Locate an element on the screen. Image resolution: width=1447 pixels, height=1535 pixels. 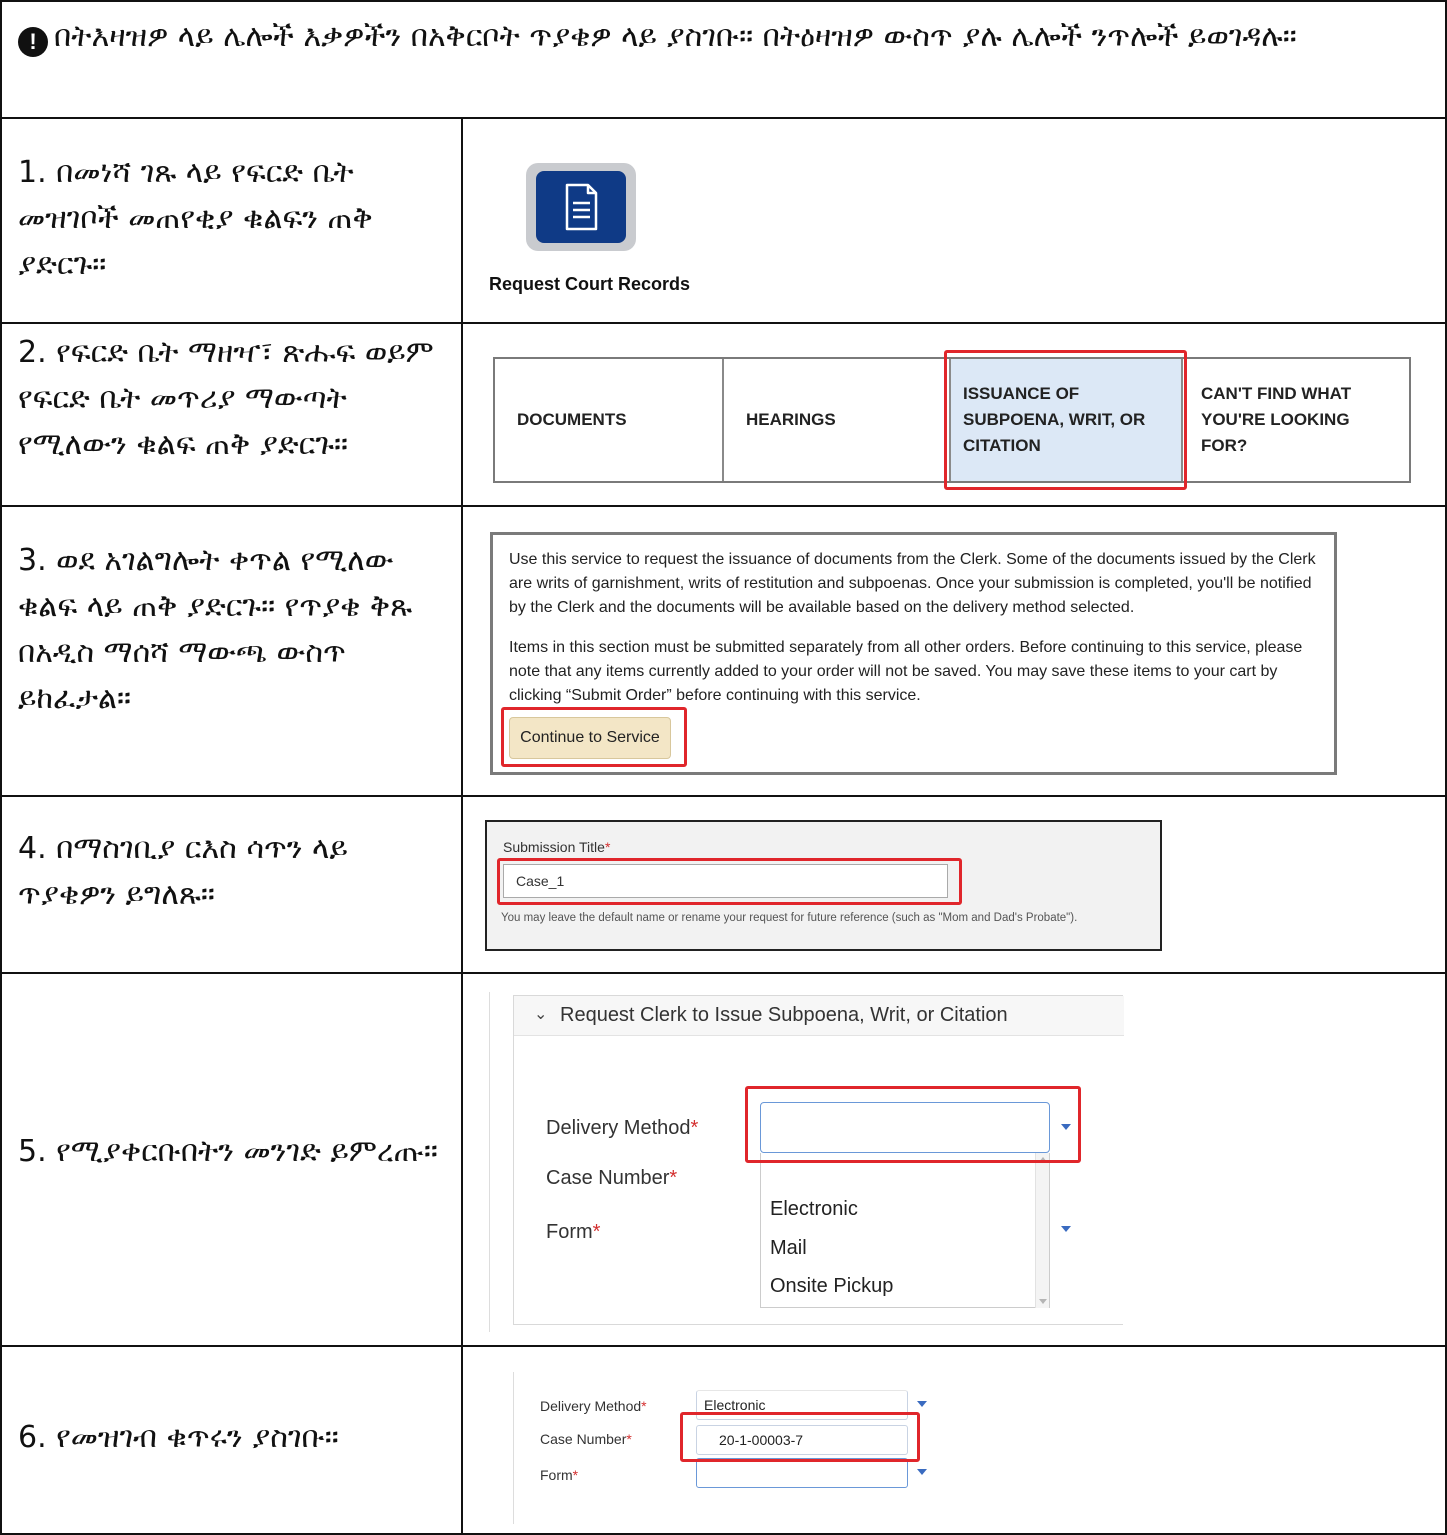
tab-documents: DOCUMENTS is located at coordinates (608, 420).